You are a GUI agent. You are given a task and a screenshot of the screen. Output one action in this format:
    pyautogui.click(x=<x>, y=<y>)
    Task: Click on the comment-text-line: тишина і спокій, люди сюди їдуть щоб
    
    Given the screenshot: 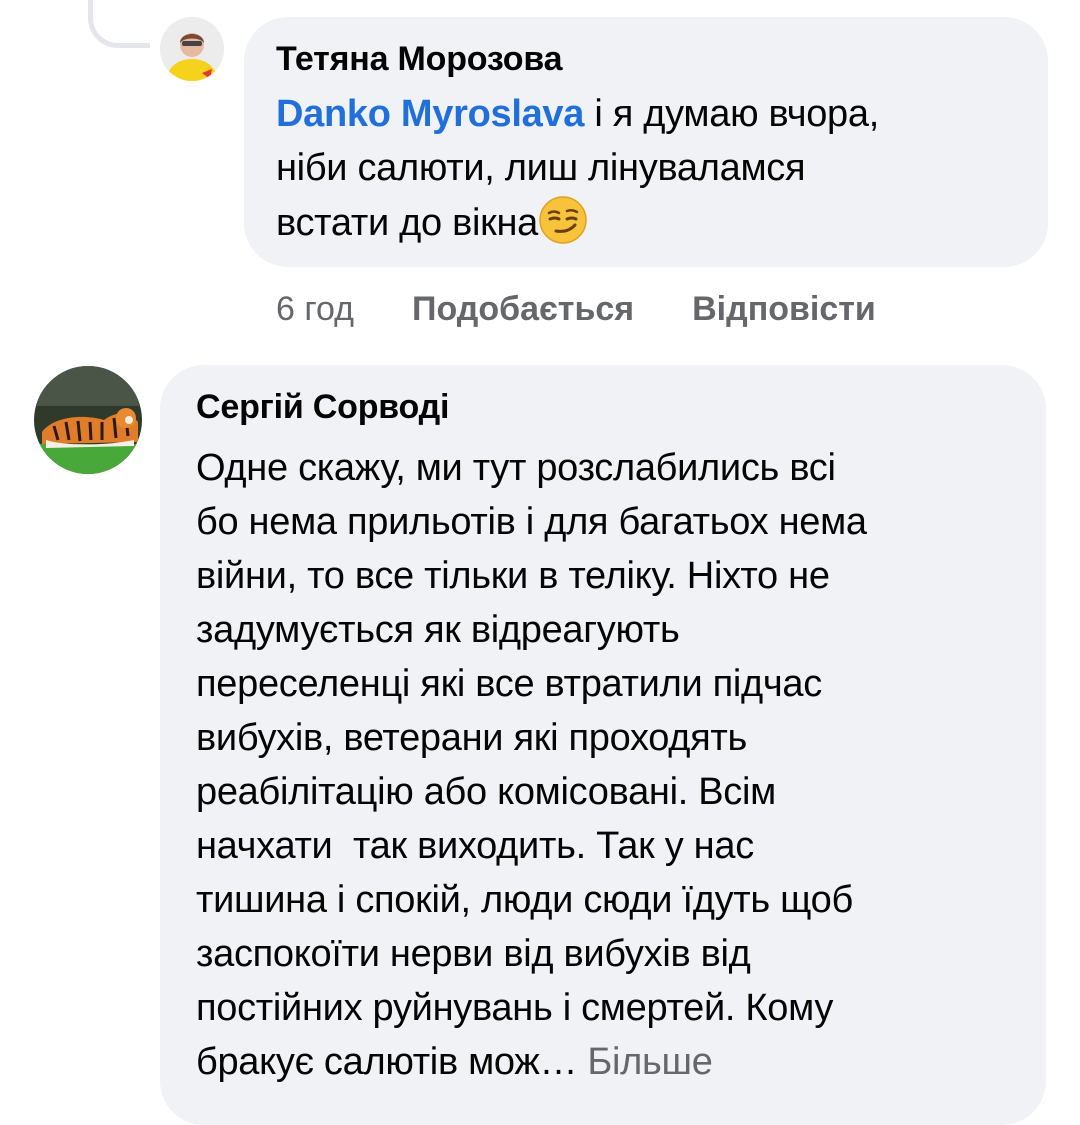 What is the action you would take?
    pyautogui.click(x=524, y=900)
    